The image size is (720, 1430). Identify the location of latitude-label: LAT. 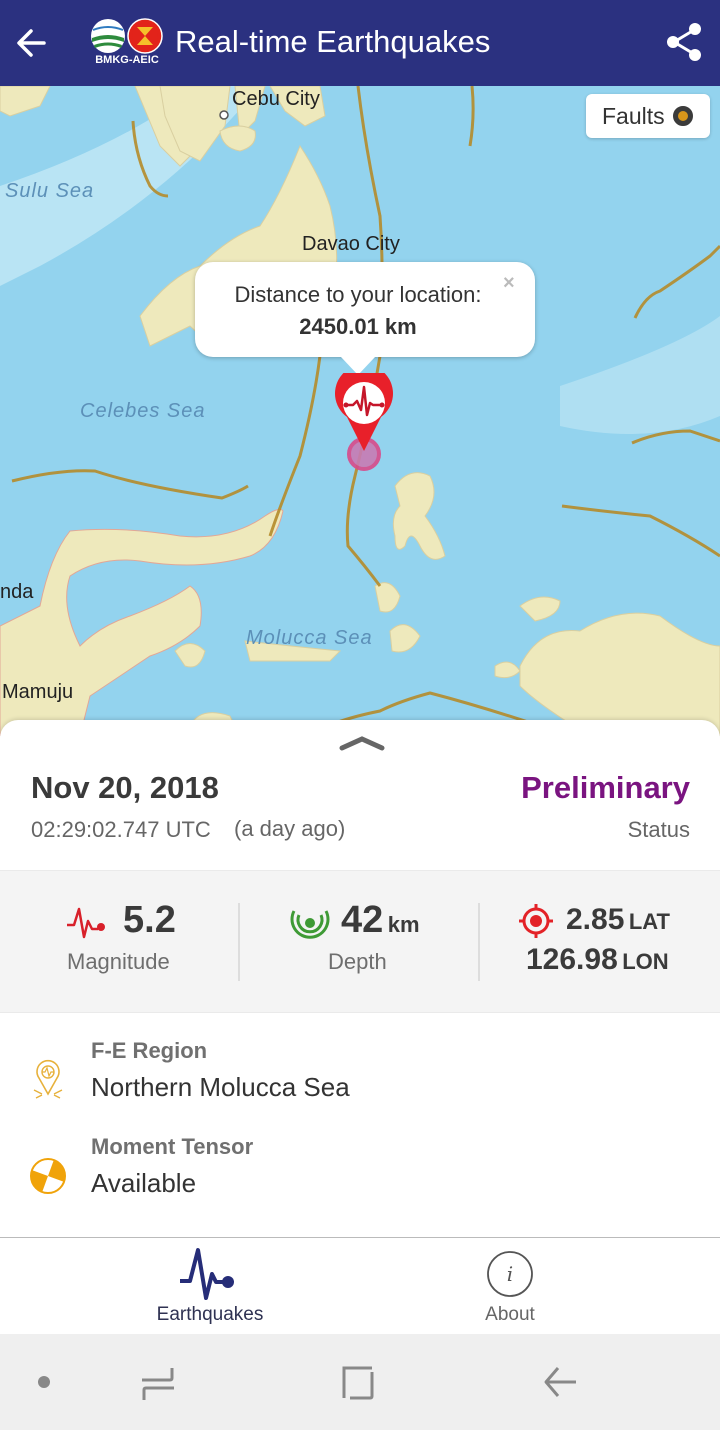
(649, 921).